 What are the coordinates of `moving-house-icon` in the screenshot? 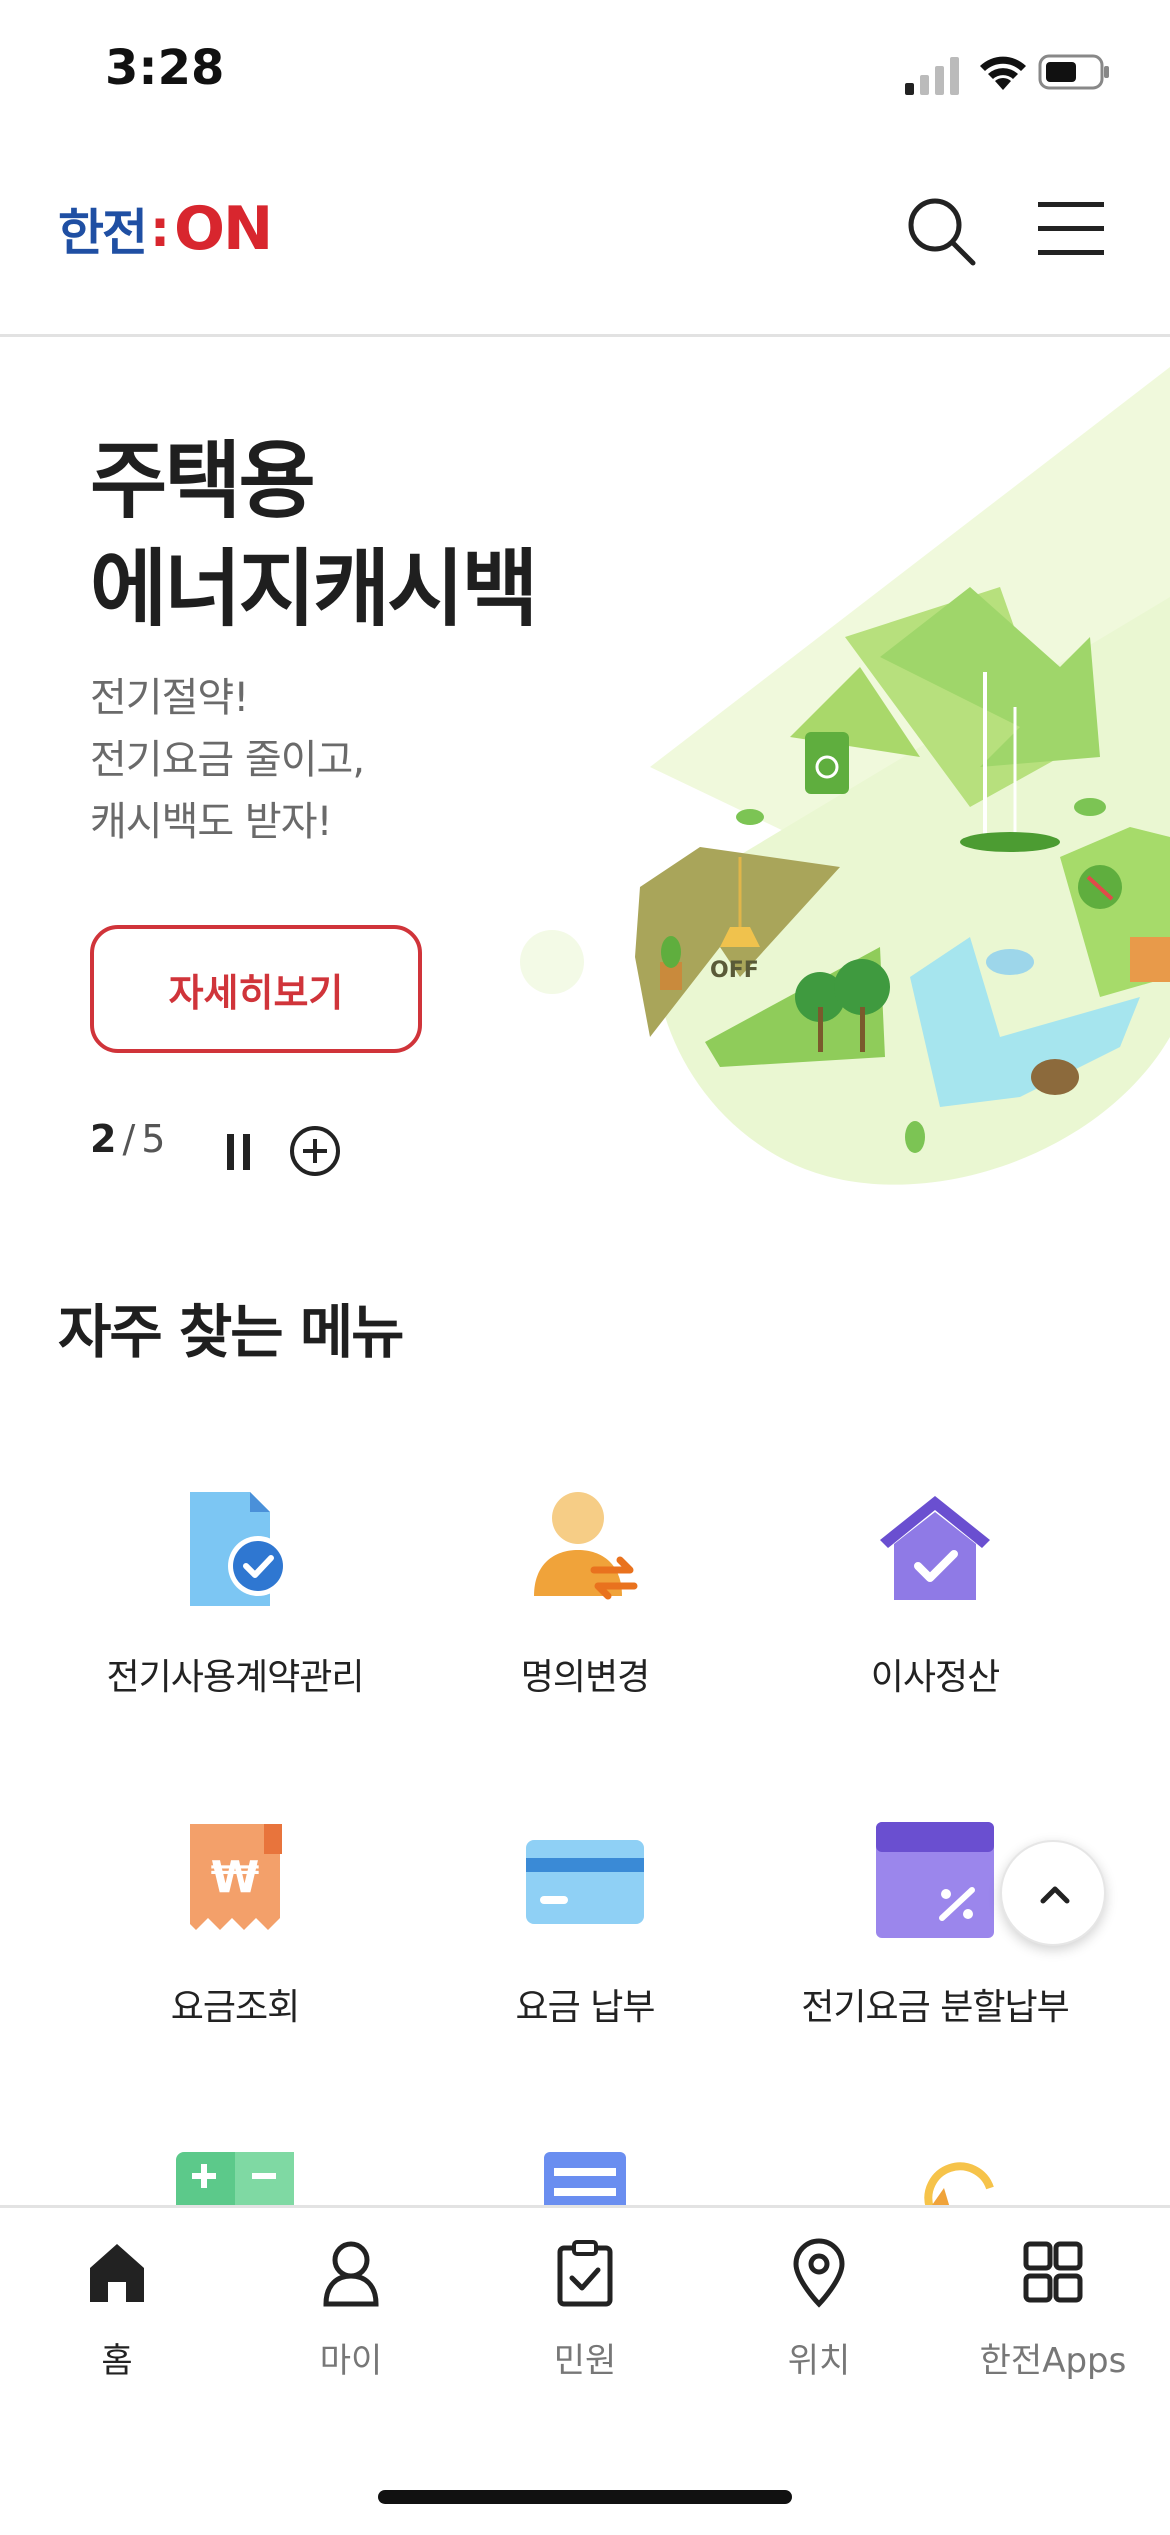 It's located at (935, 1548).